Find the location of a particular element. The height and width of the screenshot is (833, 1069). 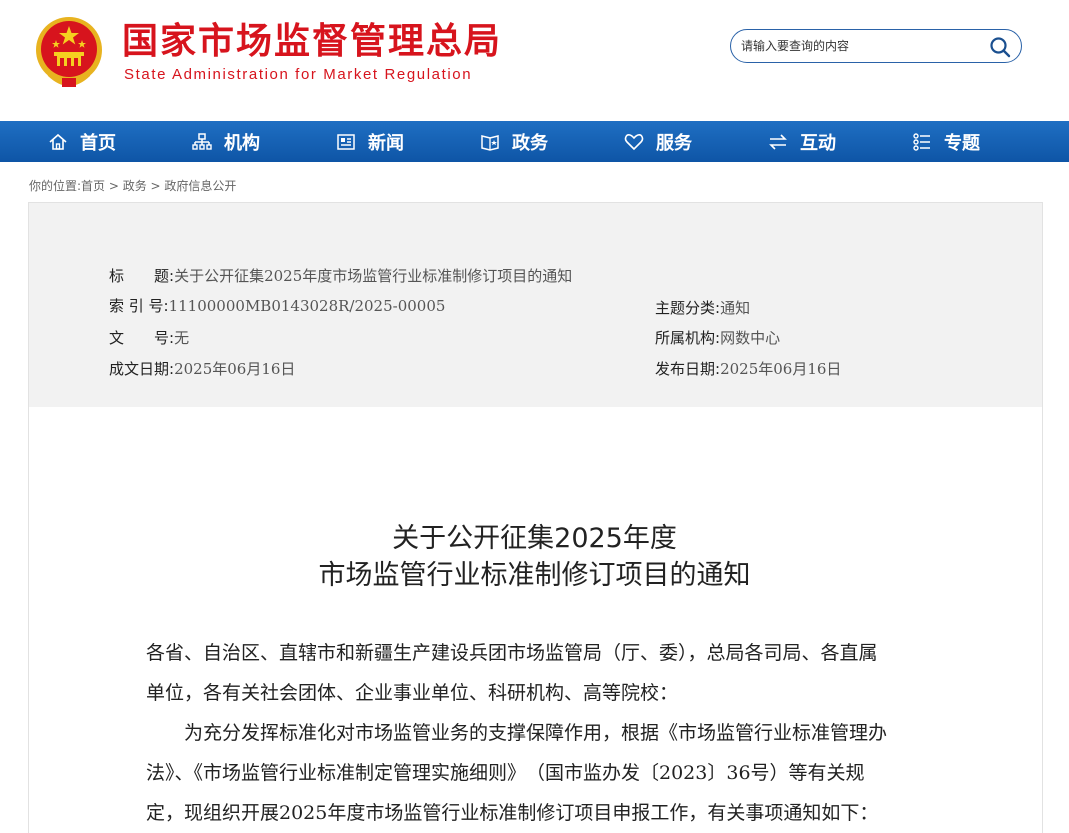

article-text-line: 为充分发挥标准化对市场监管业务的支撑保障作用，根据《市场监管行业标准管理办 is located at coordinates (517, 733).